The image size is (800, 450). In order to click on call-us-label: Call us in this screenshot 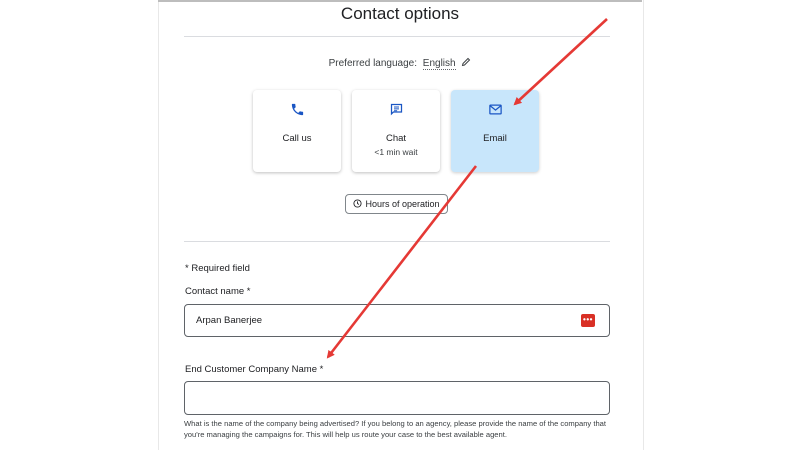, I will do `click(297, 138)`.